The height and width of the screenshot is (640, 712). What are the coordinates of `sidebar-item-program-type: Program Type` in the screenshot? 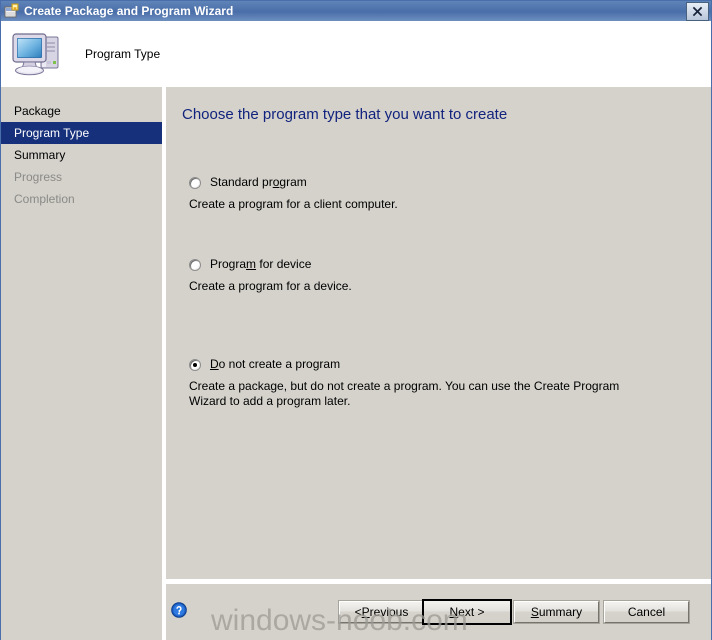 It's located at (81, 133).